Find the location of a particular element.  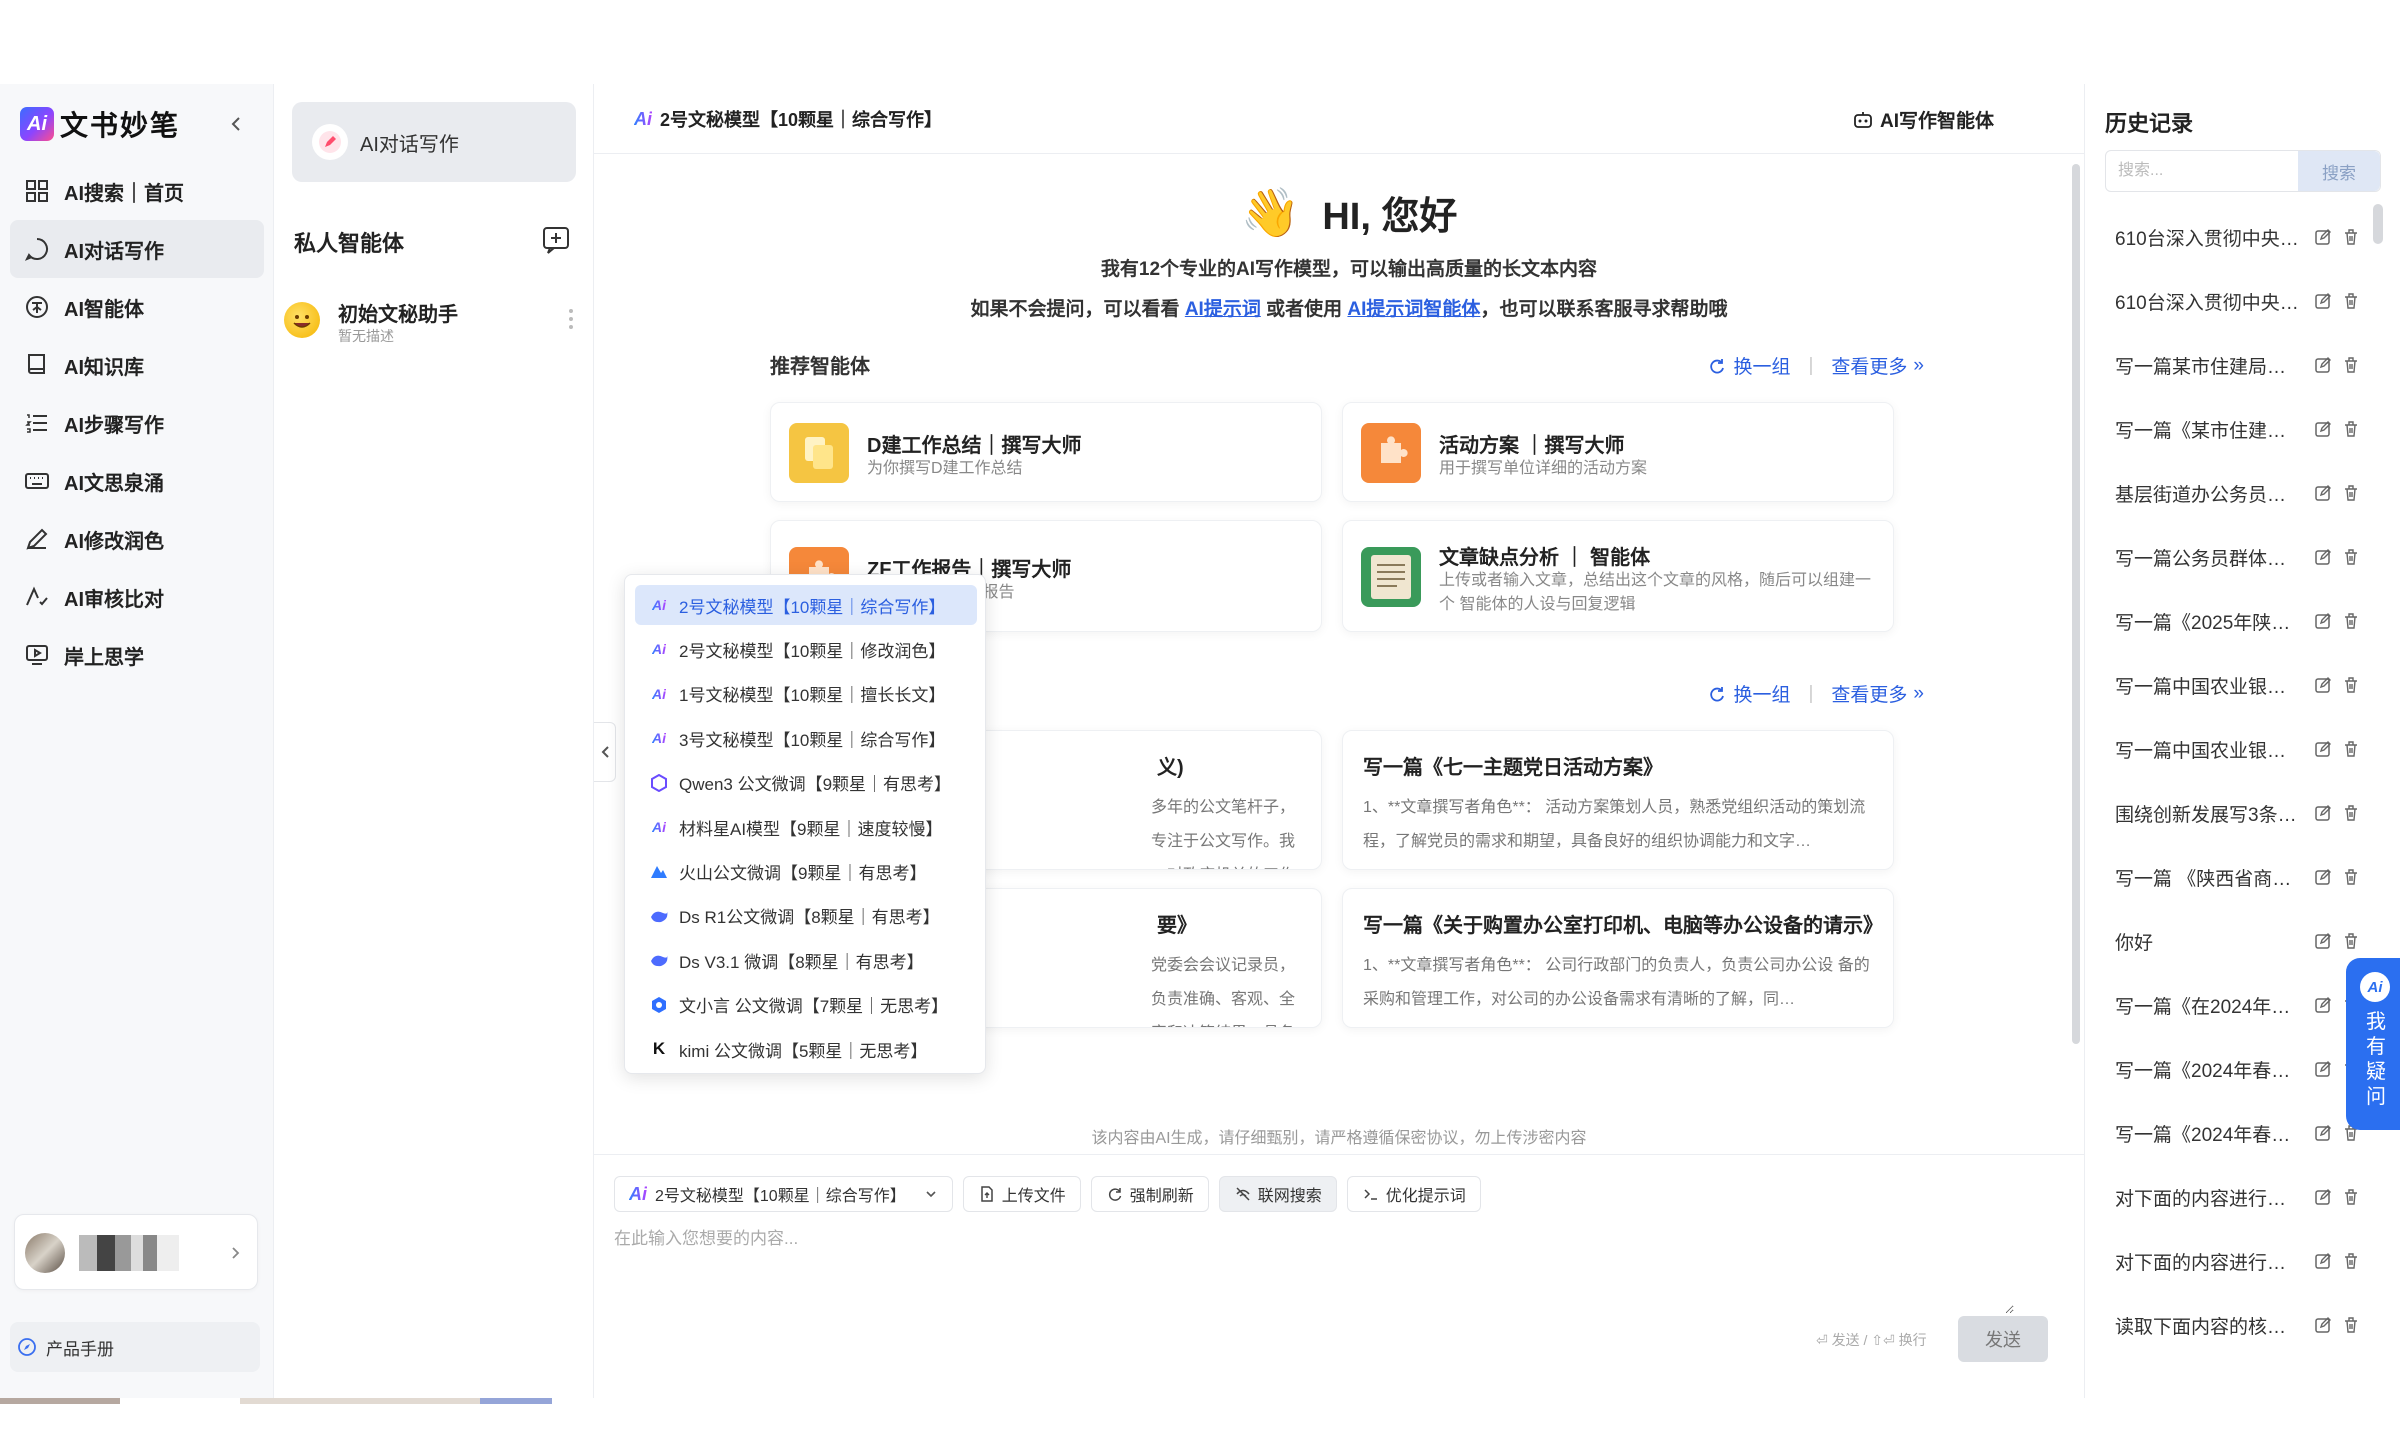

history-item: 围绕创新发展写3条建议 is located at coordinates (2240, 813).